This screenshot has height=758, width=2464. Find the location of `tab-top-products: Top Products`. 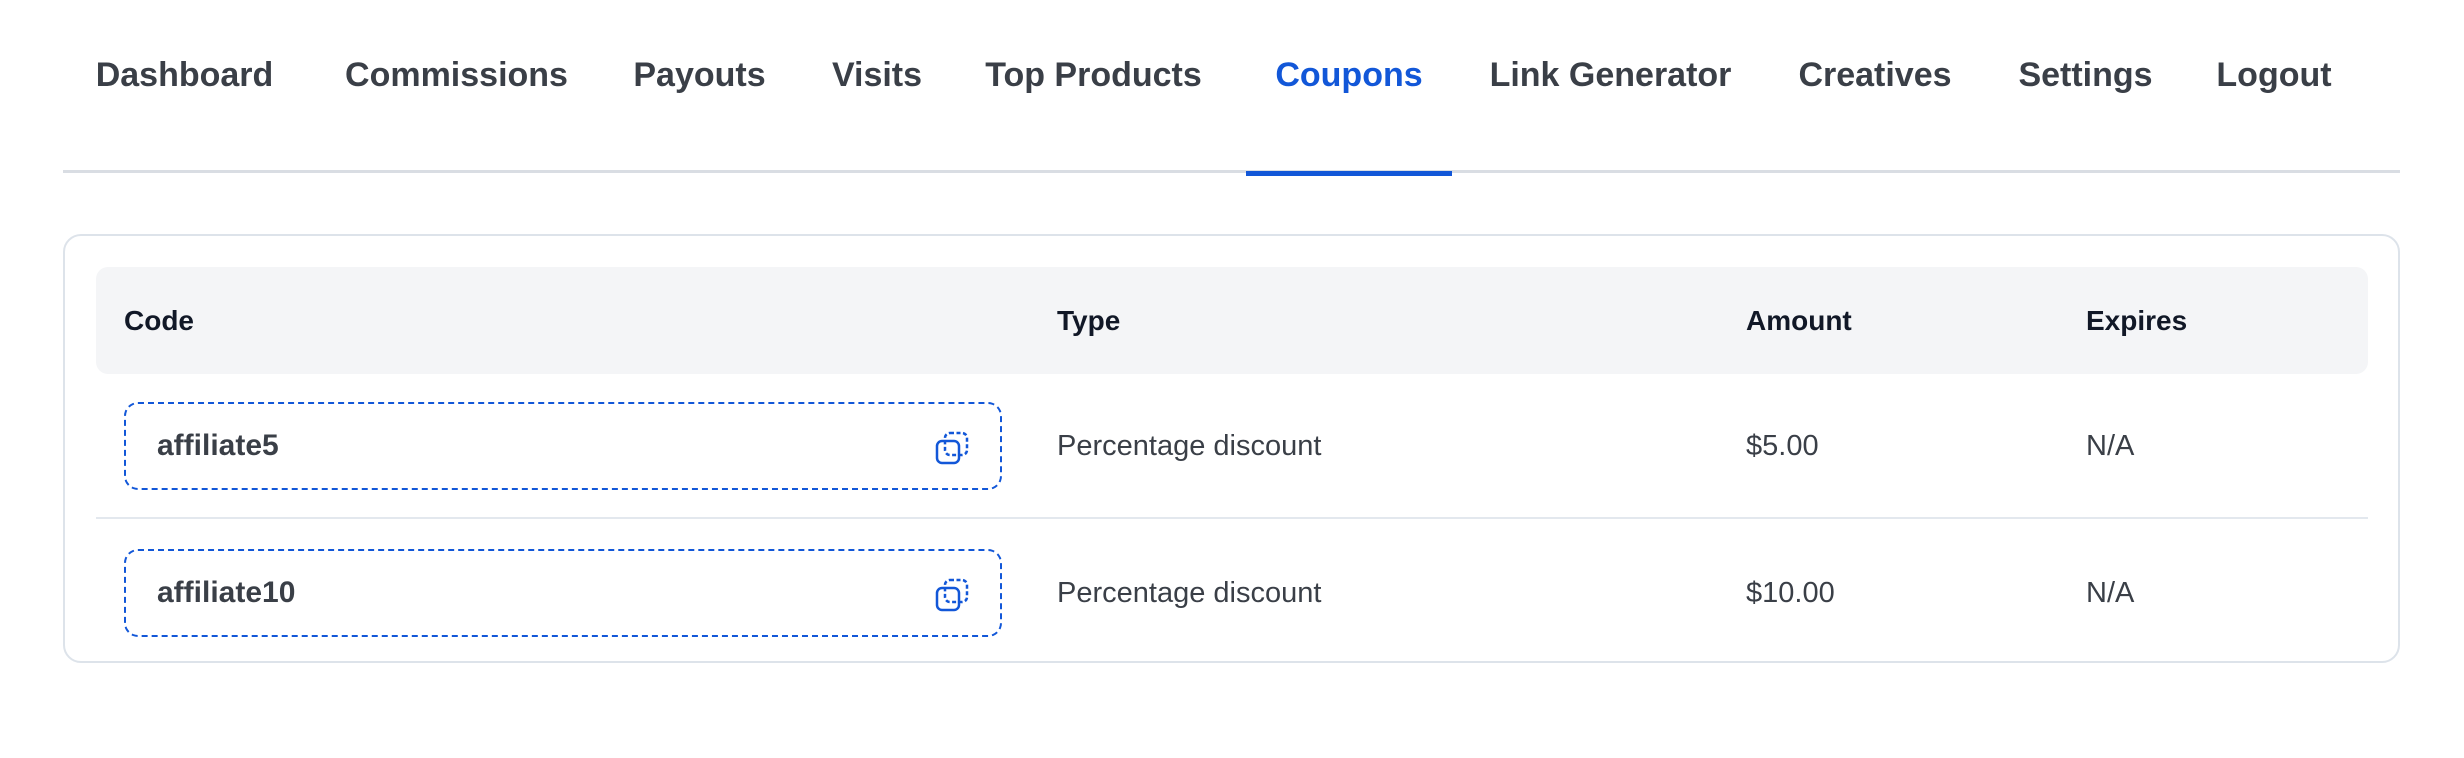

tab-top-products: Top Products is located at coordinates (1093, 86).